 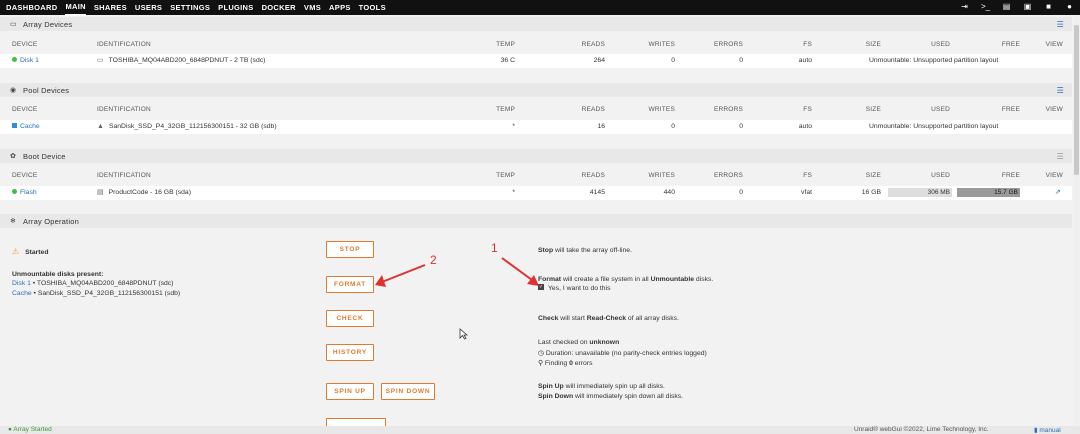 I want to click on snowflake-icon: ❄, so click(x=13, y=221).